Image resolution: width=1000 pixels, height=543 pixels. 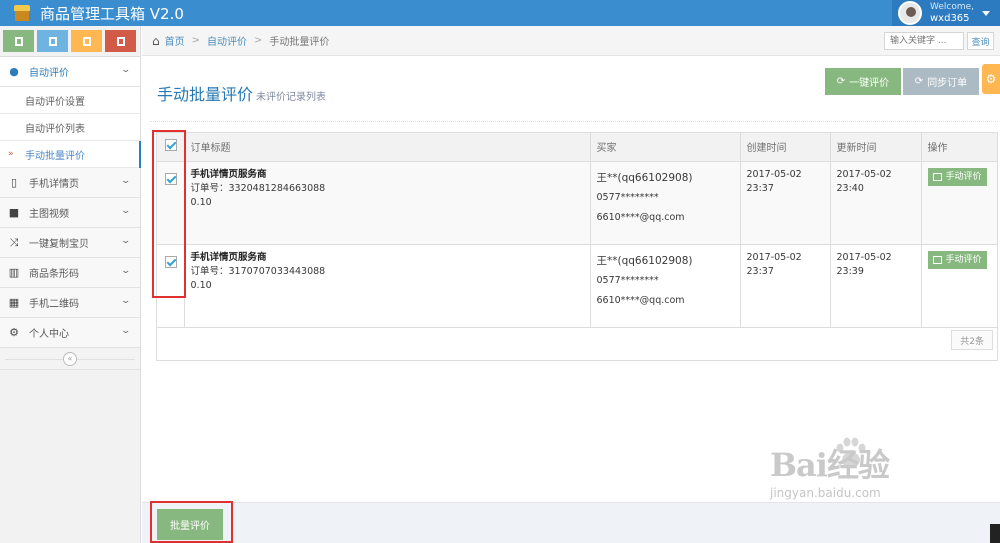 I want to click on sidebar-item-label: 个人中心, so click(x=49, y=334).